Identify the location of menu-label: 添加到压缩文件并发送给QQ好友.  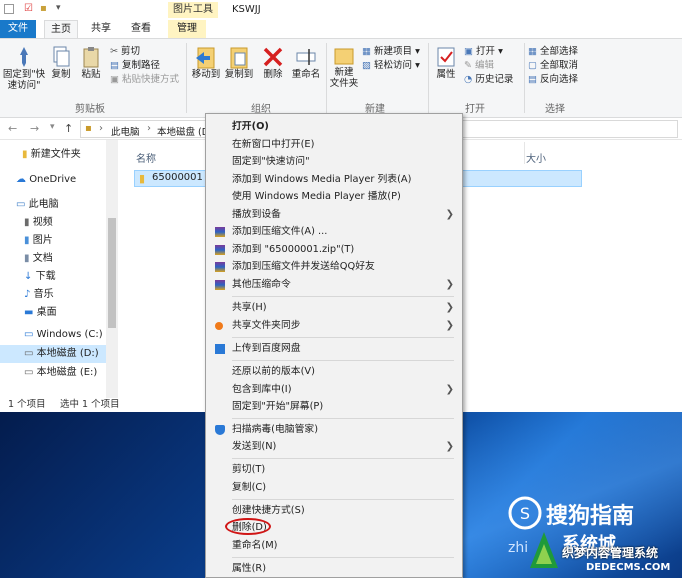
(303, 266).